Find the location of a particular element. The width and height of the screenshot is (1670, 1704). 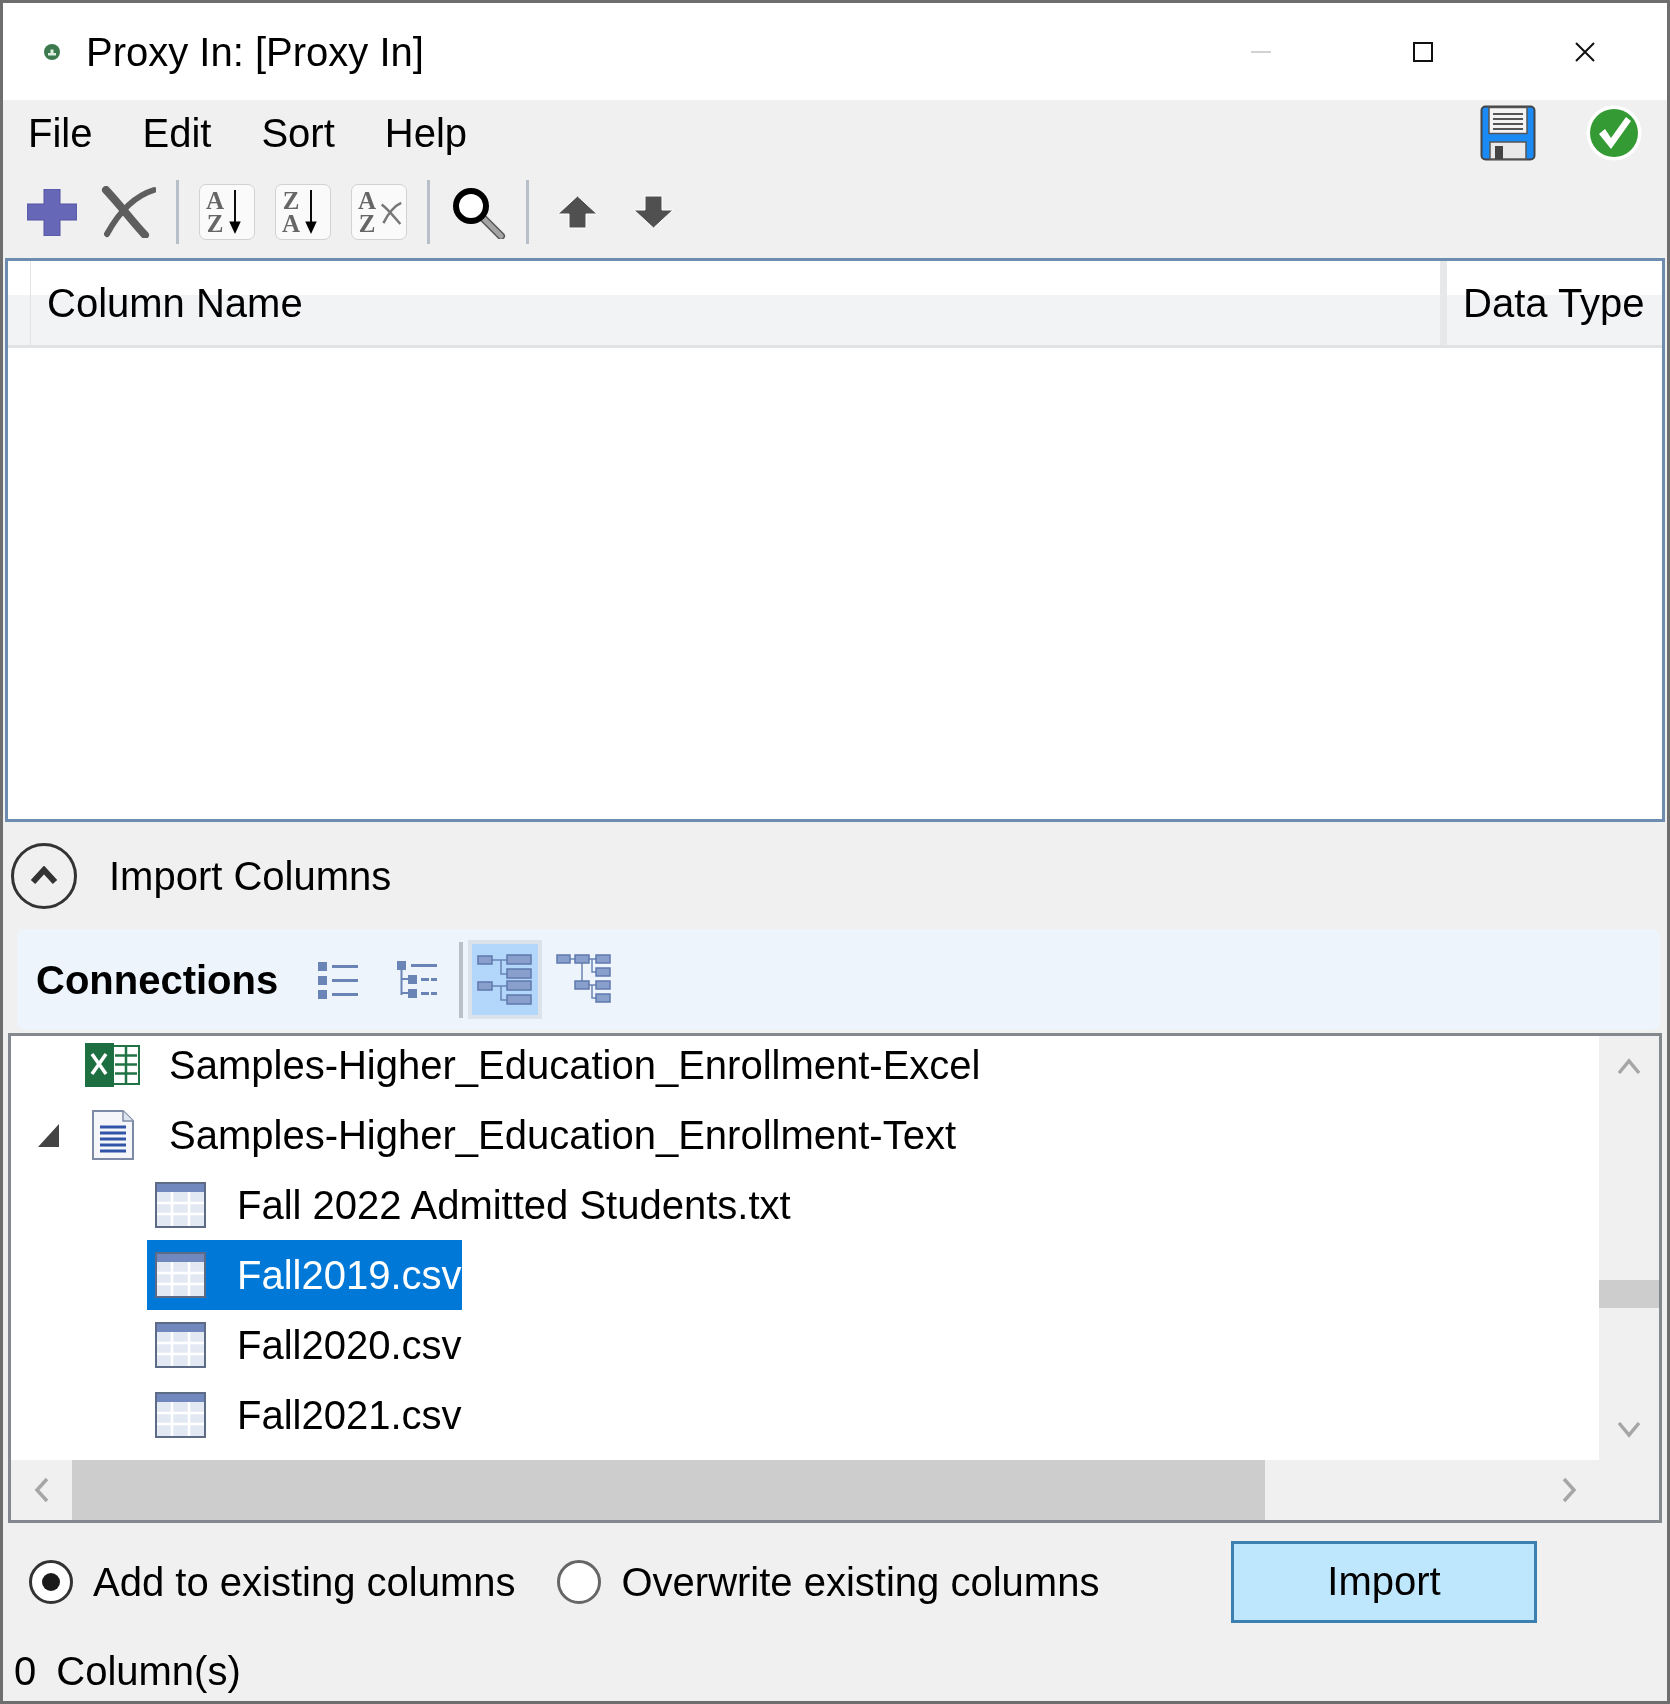

up-arrow-icon is located at coordinates (577, 212).